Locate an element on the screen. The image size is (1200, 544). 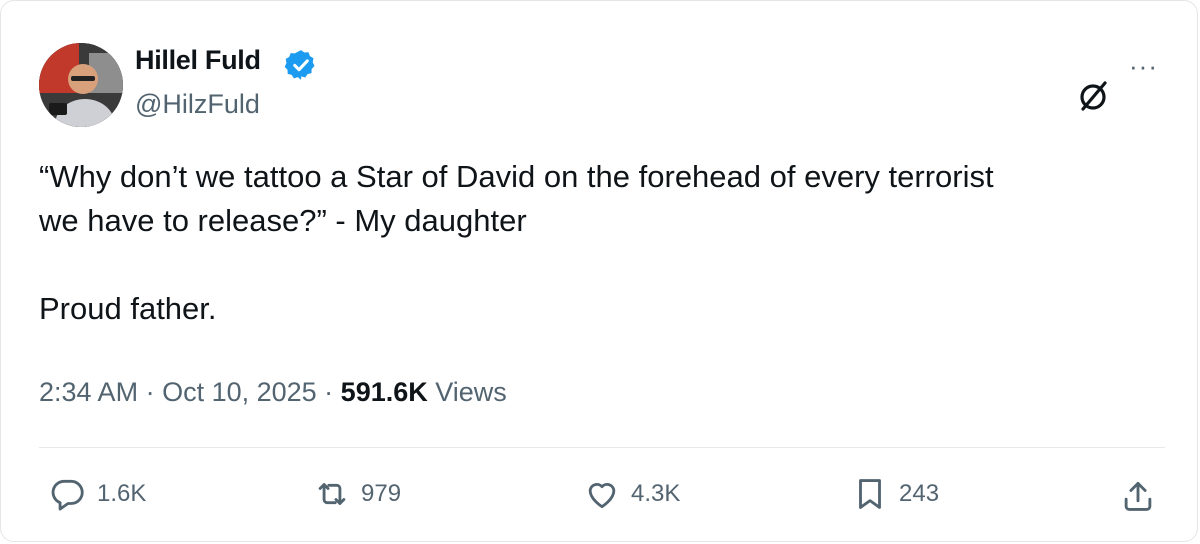
views-label: Views is located at coordinates (467, 392).